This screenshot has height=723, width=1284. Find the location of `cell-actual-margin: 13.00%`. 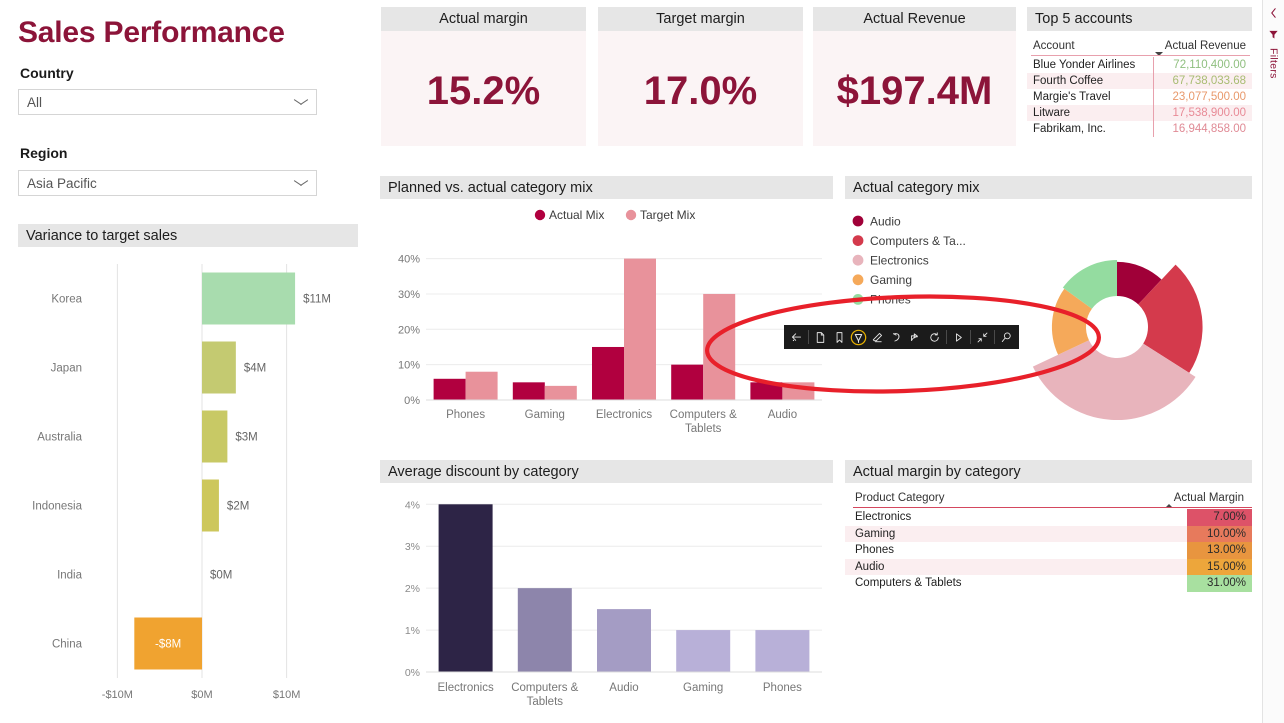

cell-actual-margin: 13.00% is located at coordinates (1219, 550).